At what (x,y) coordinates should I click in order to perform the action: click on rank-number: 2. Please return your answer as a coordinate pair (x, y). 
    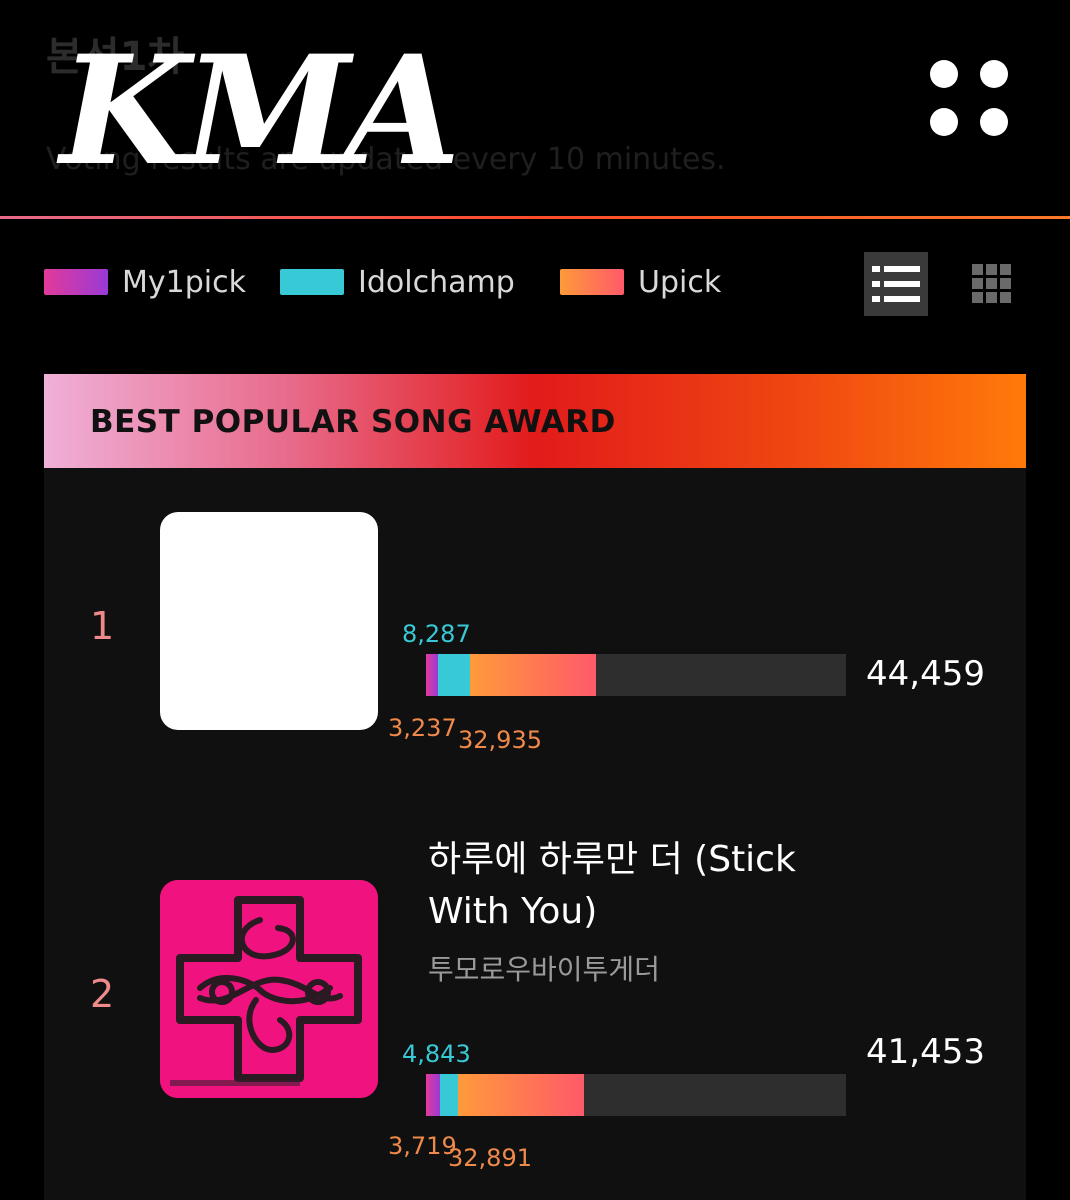
    Looking at the image, I should click on (102, 994).